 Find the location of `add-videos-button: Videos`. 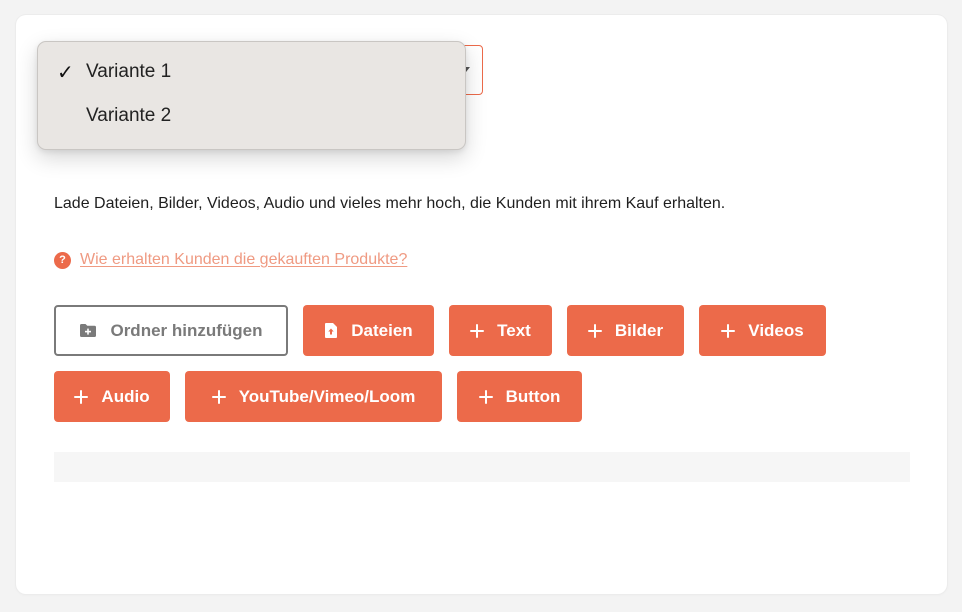

add-videos-button: Videos is located at coordinates (762, 330).